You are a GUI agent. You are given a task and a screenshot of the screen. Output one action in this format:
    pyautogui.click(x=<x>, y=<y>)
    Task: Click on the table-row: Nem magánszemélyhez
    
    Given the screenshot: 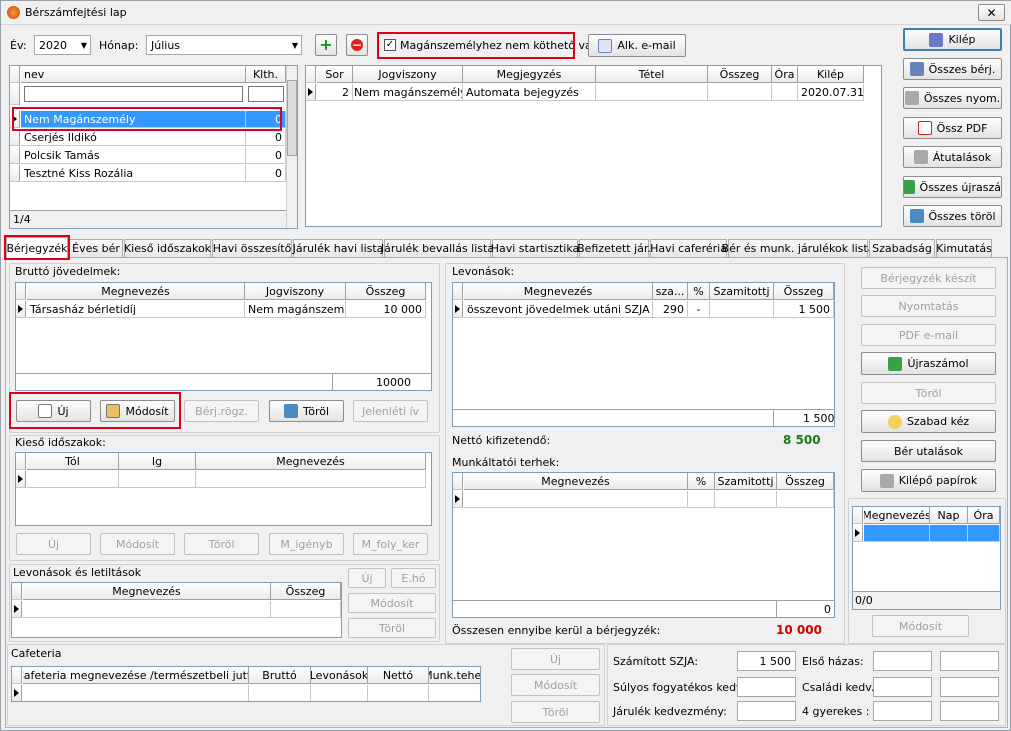 What is the action you would take?
    pyautogui.click(x=408, y=92)
    